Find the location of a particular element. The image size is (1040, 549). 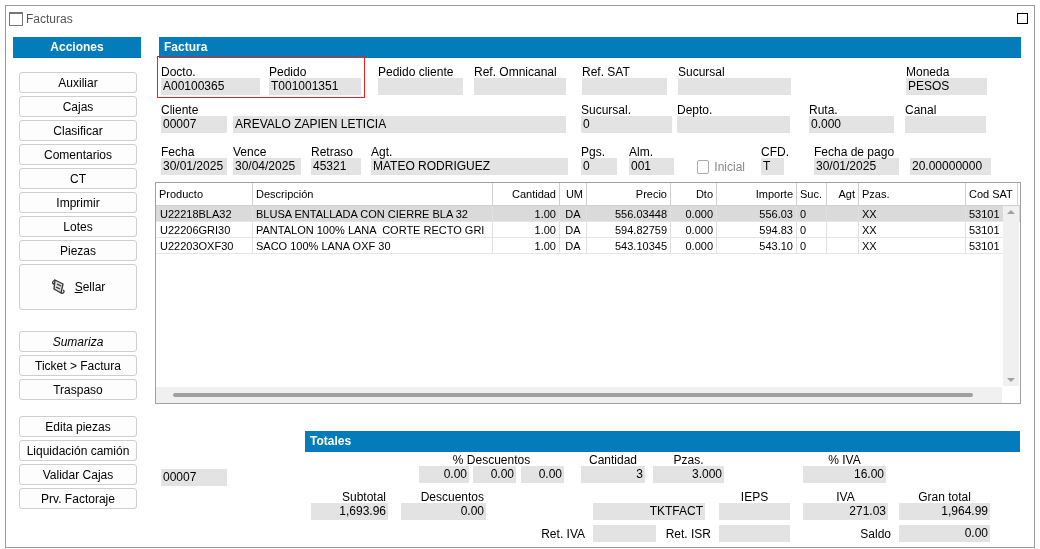

field-label: Depto. is located at coordinates (695, 110).